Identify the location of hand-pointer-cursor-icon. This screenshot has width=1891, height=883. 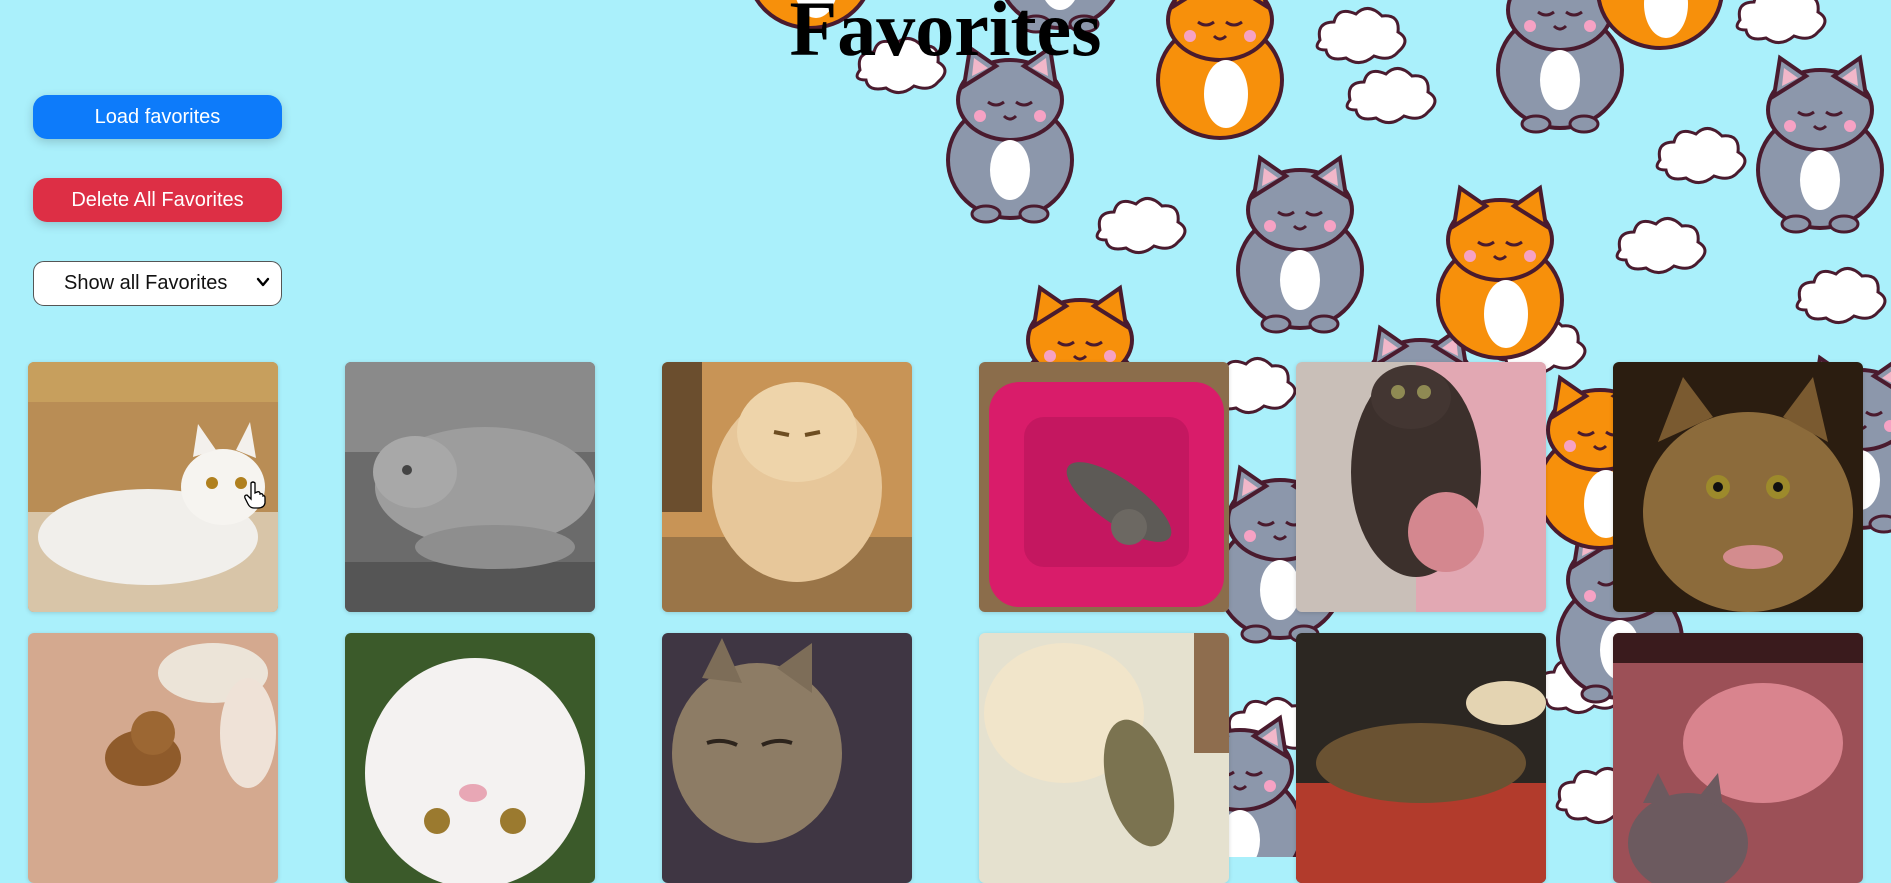
(255, 495).